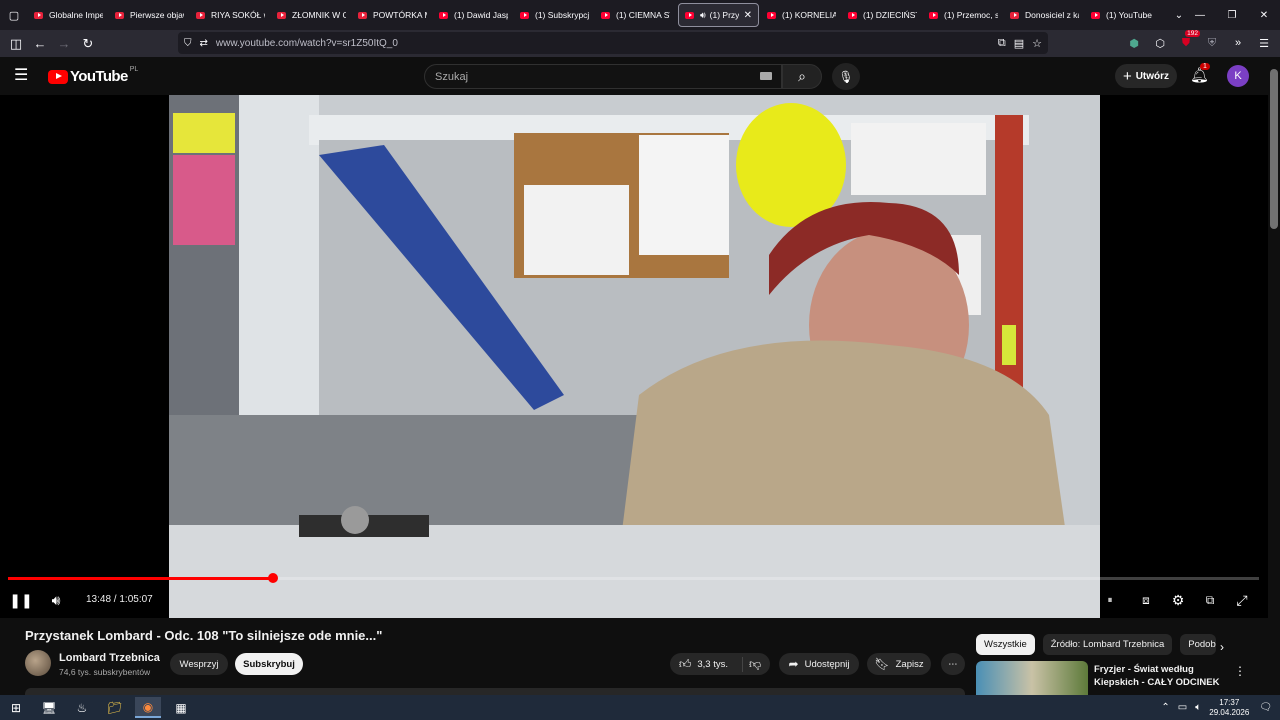  I want to click on browser-tab: 🔊︎ (1) Przy ✕, so click(718, 15).